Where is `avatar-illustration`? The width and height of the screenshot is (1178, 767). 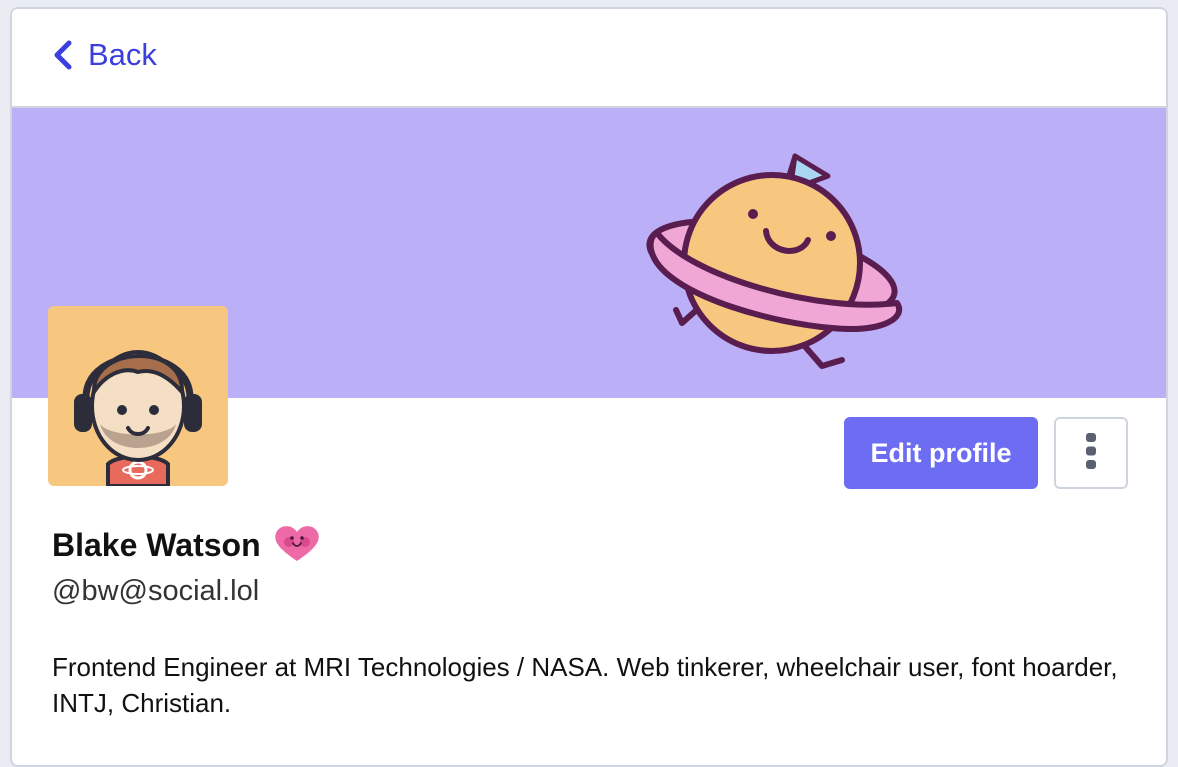 avatar-illustration is located at coordinates (138, 418).